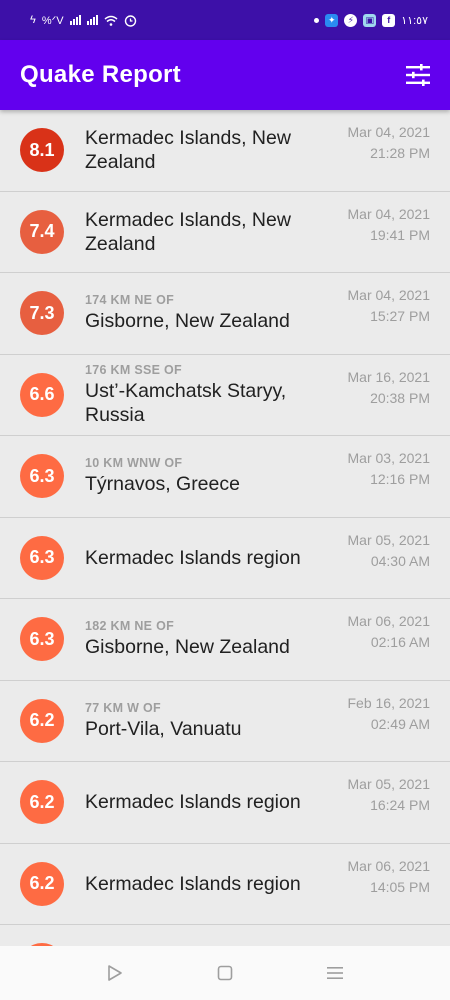 The height and width of the screenshot is (1000, 450). What do you see at coordinates (389, 225) in the screenshot?
I see `datetime-block: Mar 04, 2021 19:41 PM` at bounding box center [389, 225].